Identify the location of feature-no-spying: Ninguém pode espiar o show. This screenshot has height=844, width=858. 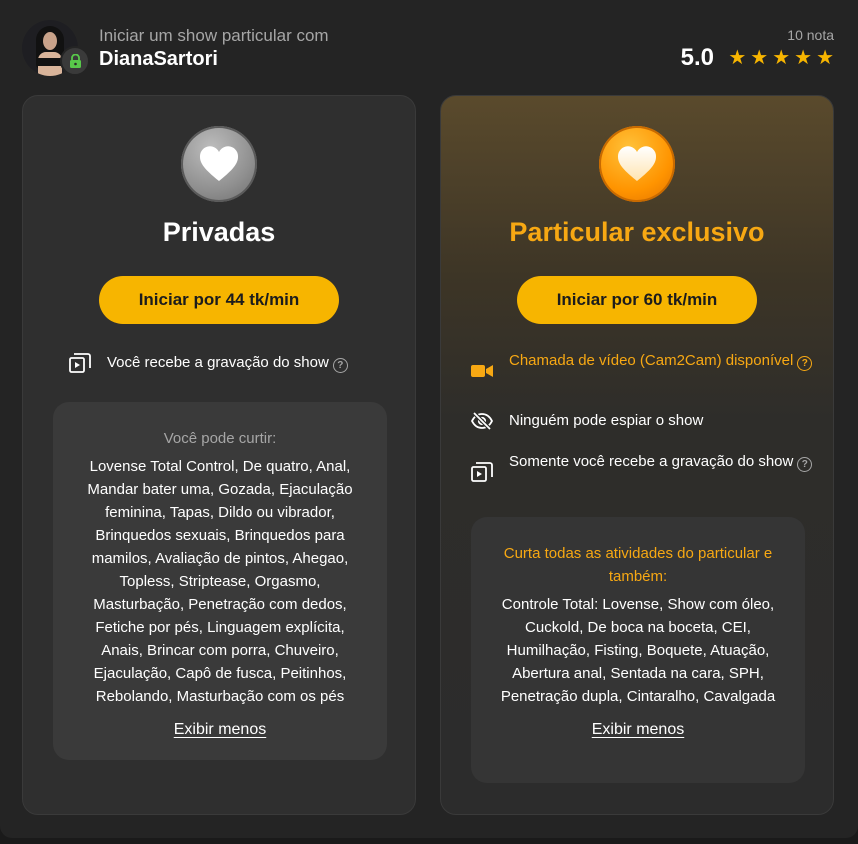
(642, 421).